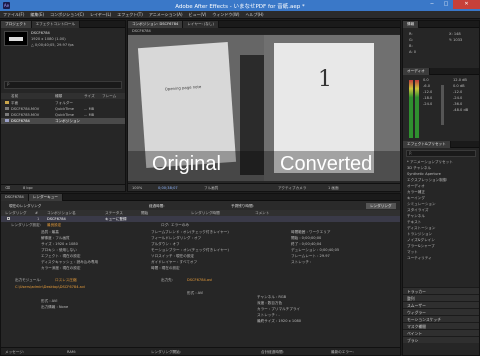 This screenshot has width=480, height=356. I want to click on output-to-value: DSCF6784.avi, so click(199, 280).